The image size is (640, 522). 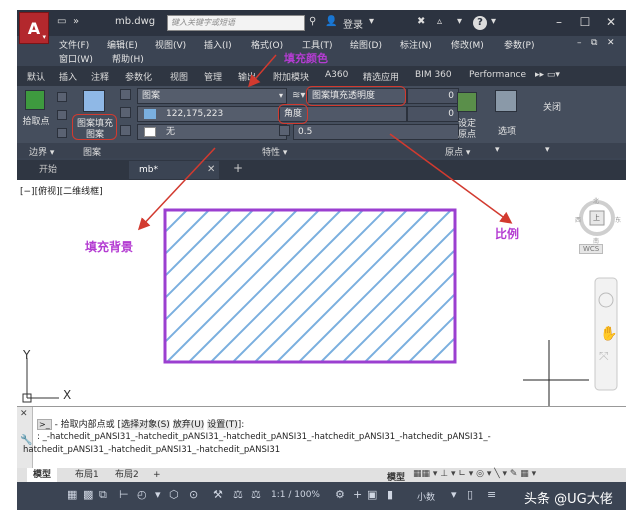 What do you see at coordinates (451, 178) in the screenshot?
I see `arrow-scale` at bounding box center [451, 178].